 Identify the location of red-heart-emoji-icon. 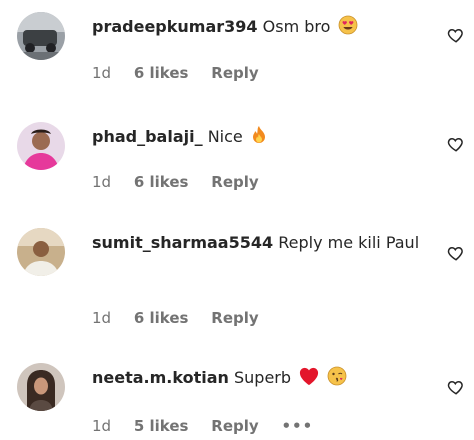
(309, 379).